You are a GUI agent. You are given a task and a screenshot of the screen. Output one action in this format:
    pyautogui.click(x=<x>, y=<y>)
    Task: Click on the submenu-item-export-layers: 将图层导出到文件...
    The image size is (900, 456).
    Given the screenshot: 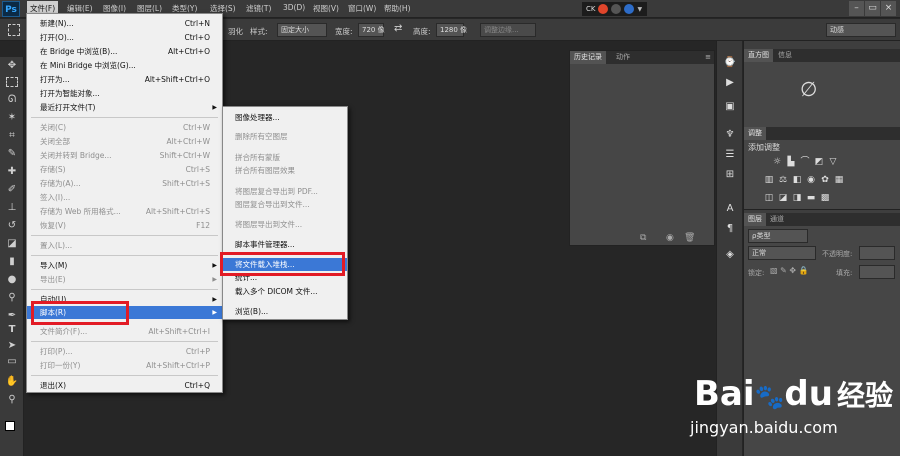 What is the action you would take?
    pyautogui.click(x=285, y=224)
    